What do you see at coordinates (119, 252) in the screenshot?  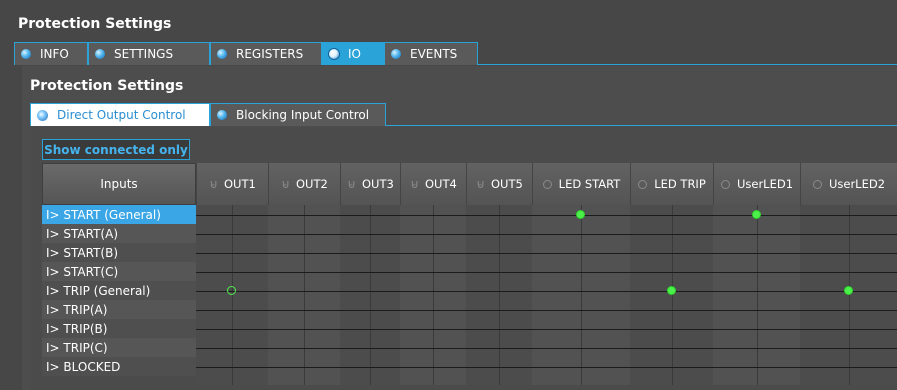 I see `input-row-label: I> START(B)` at bounding box center [119, 252].